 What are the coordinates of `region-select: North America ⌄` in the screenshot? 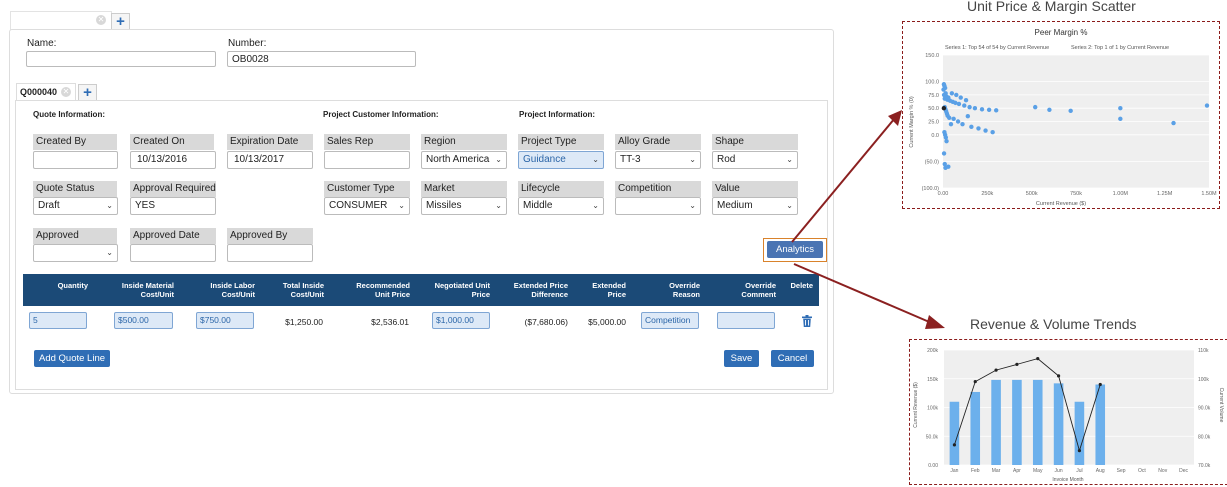 It's located at (464, 160).